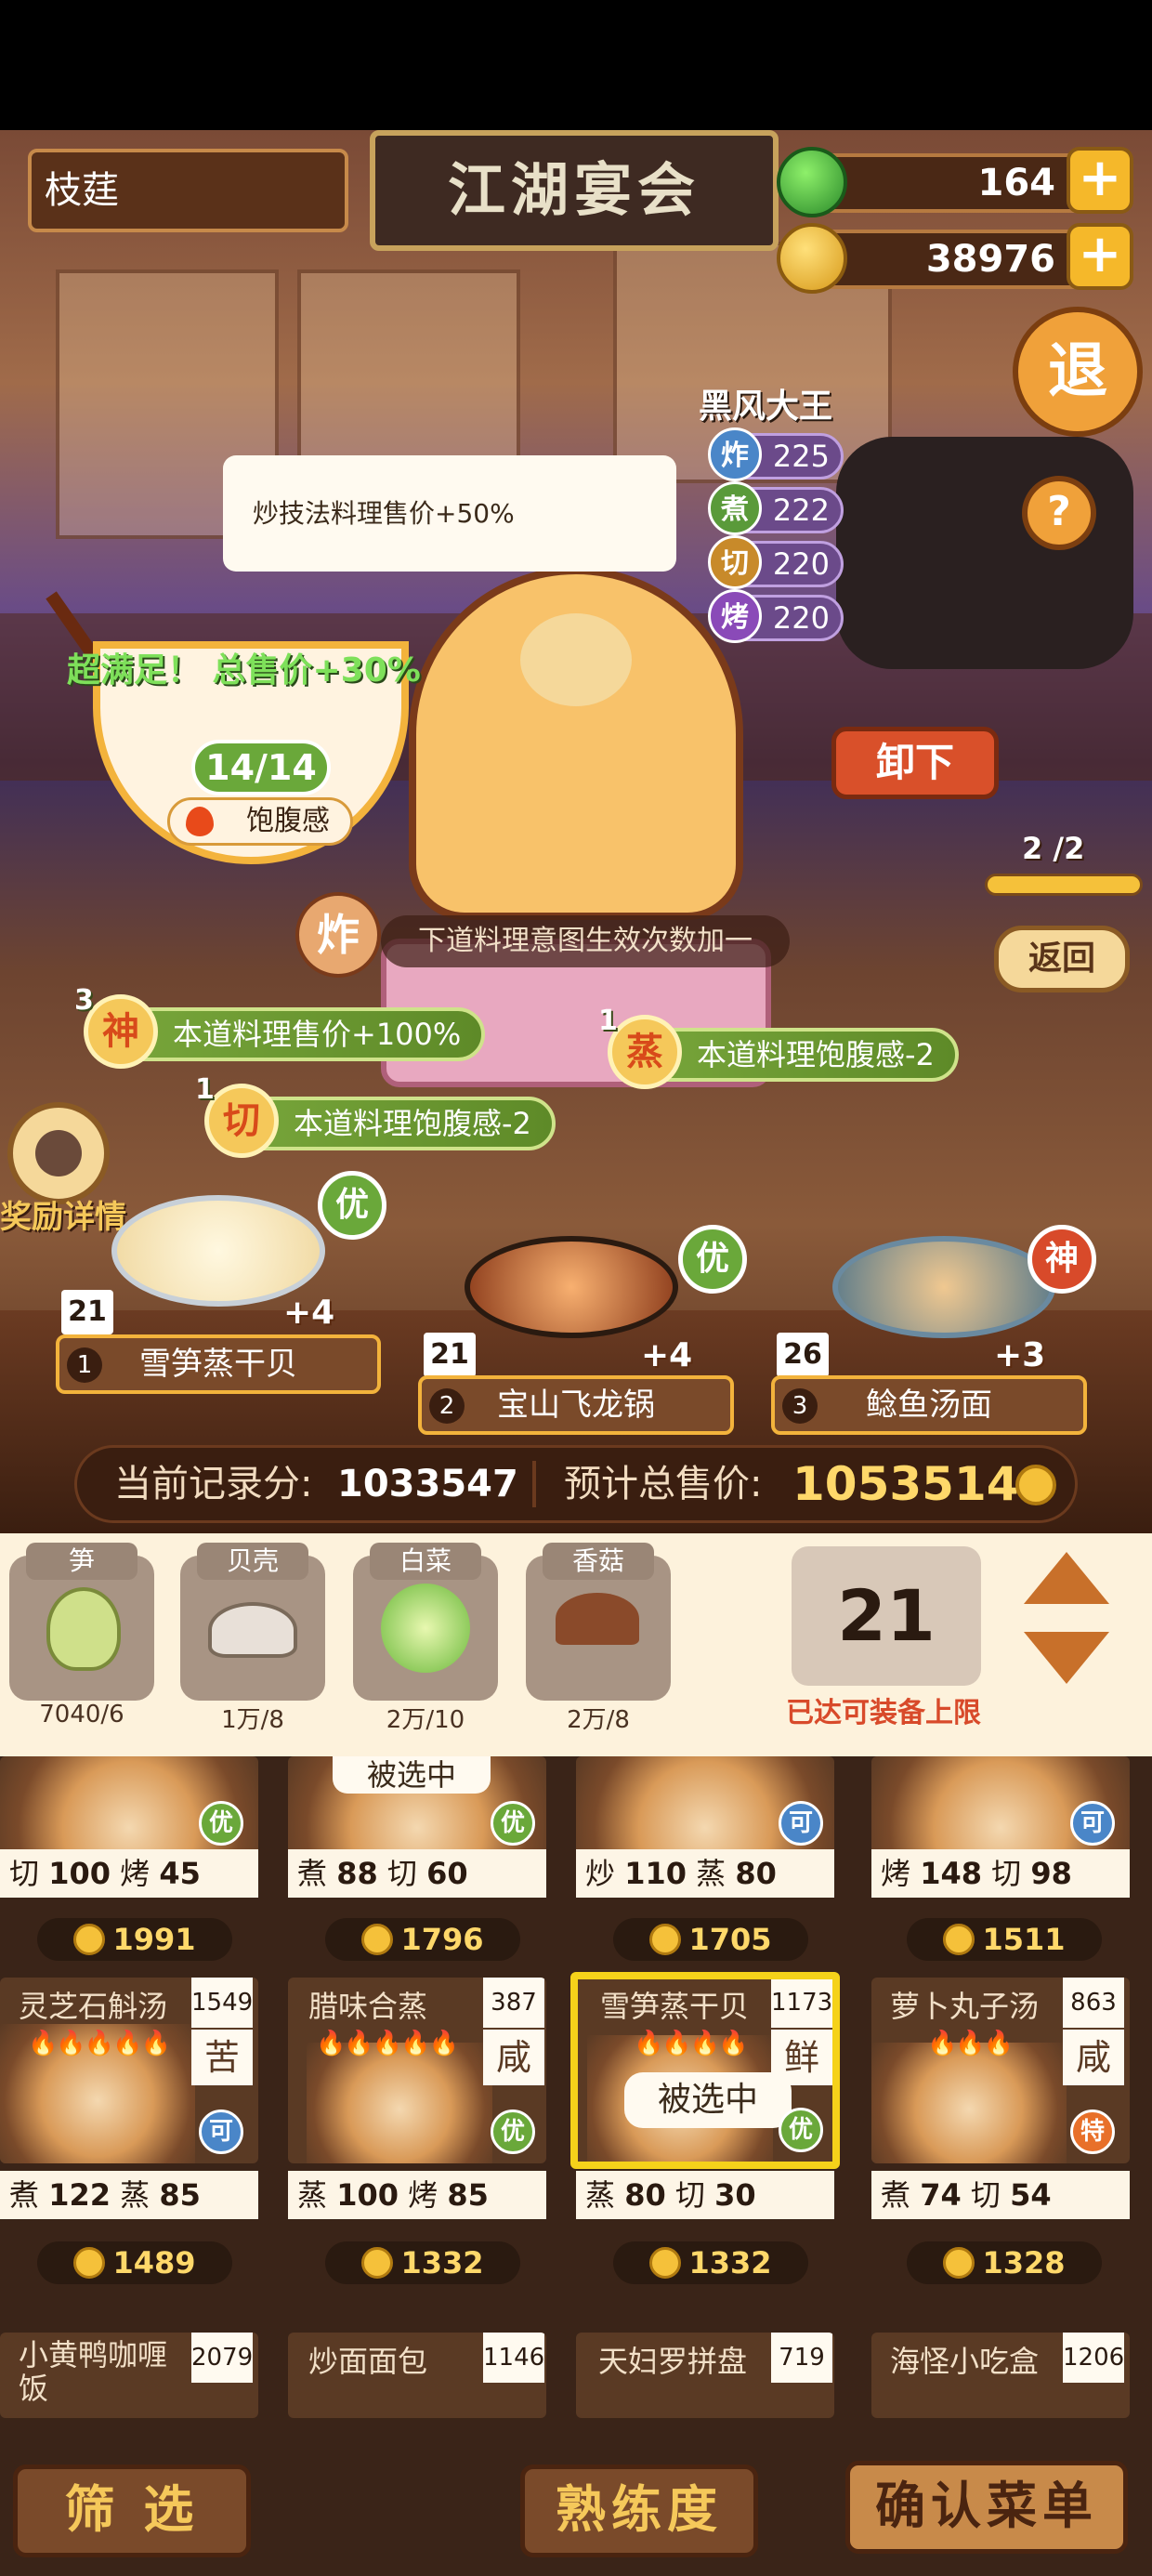 Image resolution: width=1152 pixels, height=2576 pixels. I want to click on dish-image, so click(969, 2103).